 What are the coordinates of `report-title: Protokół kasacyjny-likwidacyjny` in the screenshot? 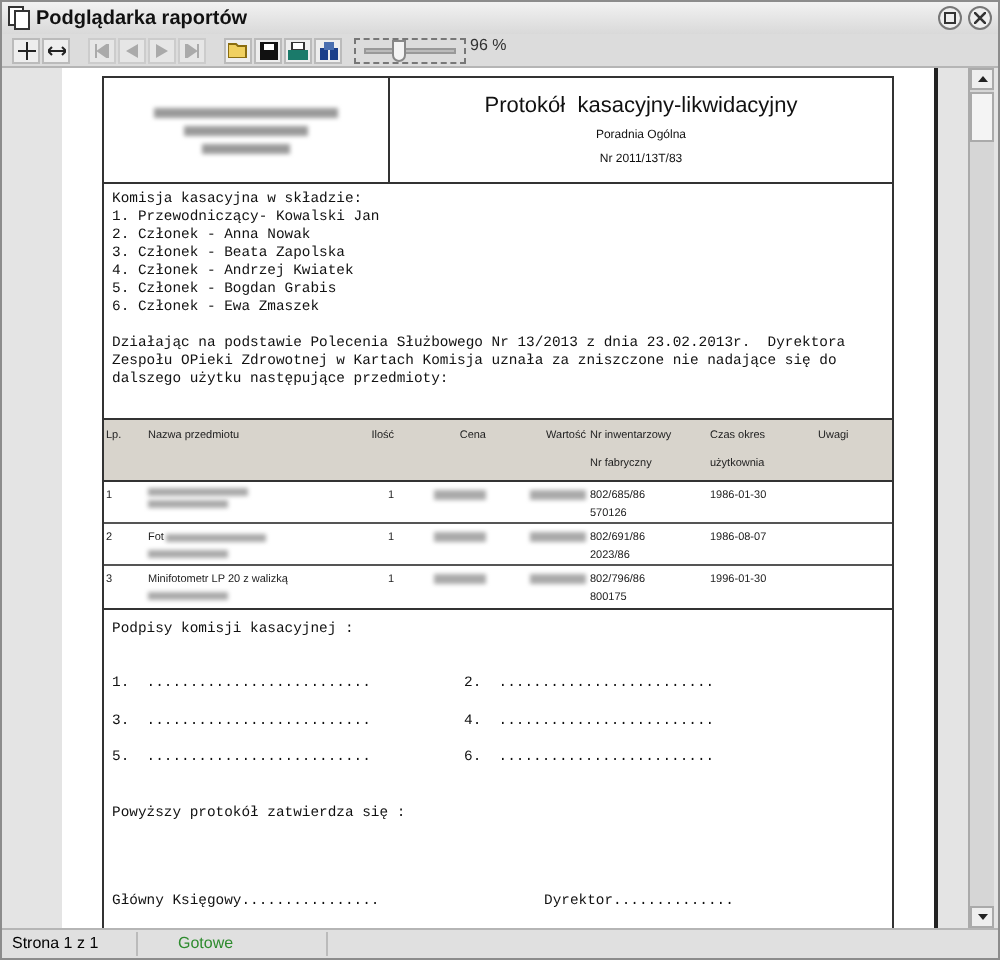 It's located at (641, 106).